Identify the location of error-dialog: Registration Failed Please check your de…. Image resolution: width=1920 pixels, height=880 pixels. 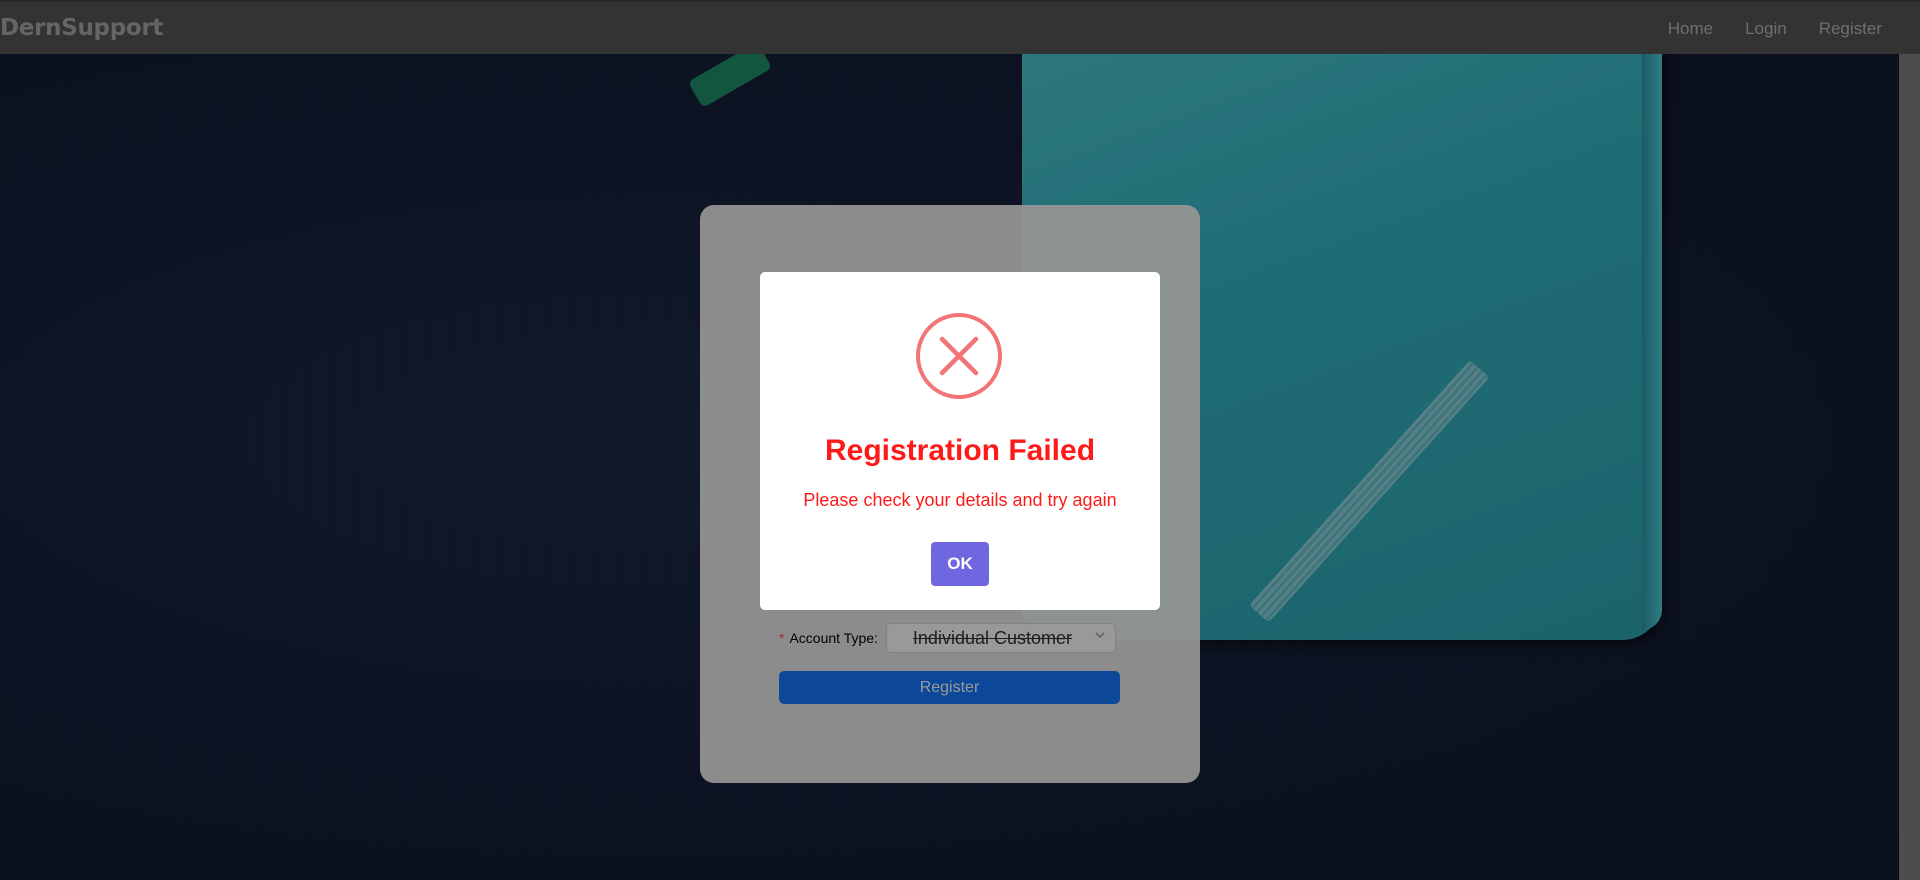
(960, 441).